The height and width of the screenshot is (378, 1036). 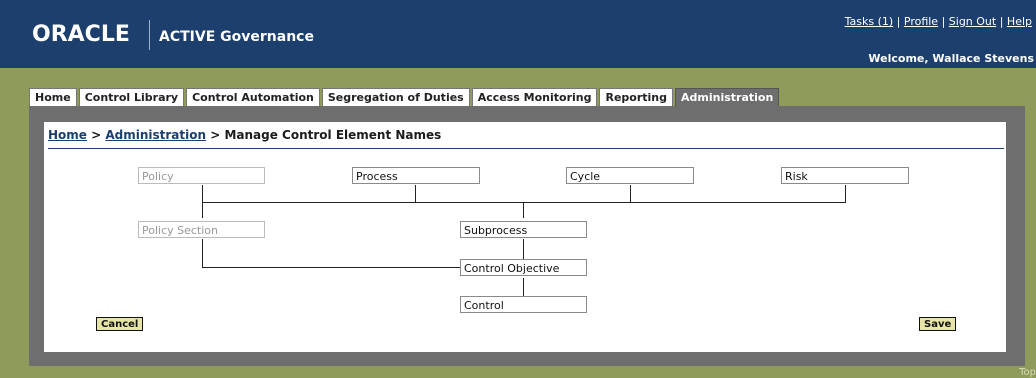 I want to click on control-objective-field: Control Objective, so click(x=523, y=267).